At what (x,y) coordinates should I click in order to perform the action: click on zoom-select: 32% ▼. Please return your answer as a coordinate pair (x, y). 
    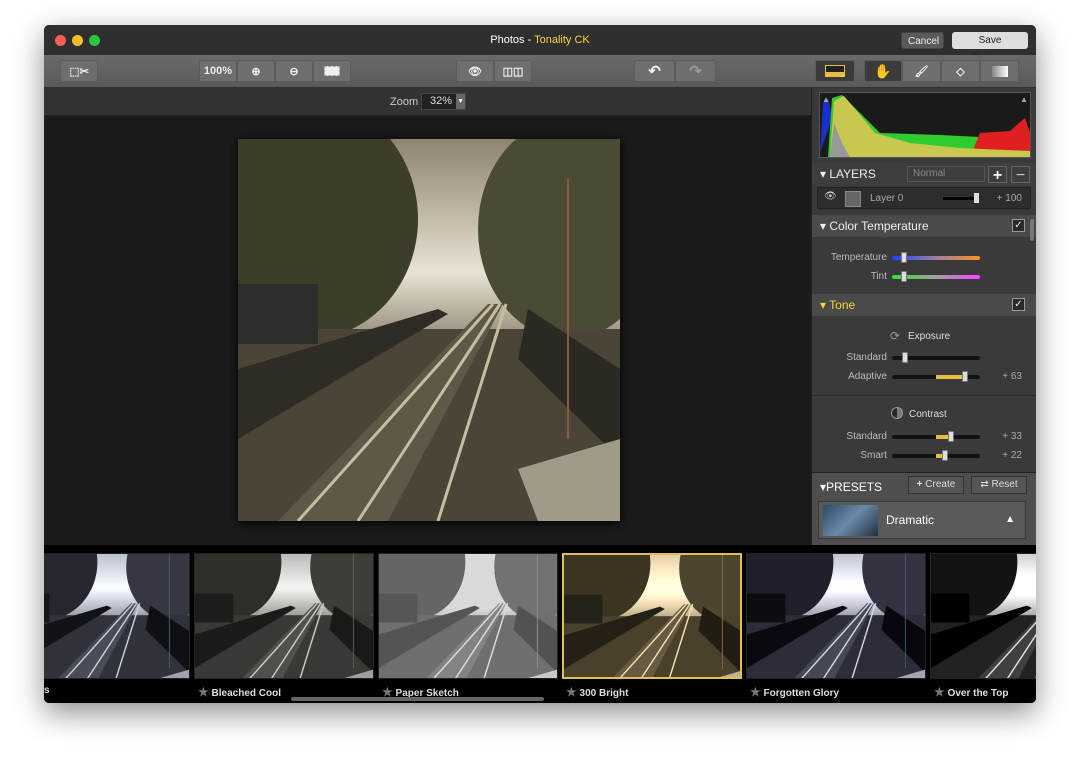
    Looking at the image, I should click on (443, 101).